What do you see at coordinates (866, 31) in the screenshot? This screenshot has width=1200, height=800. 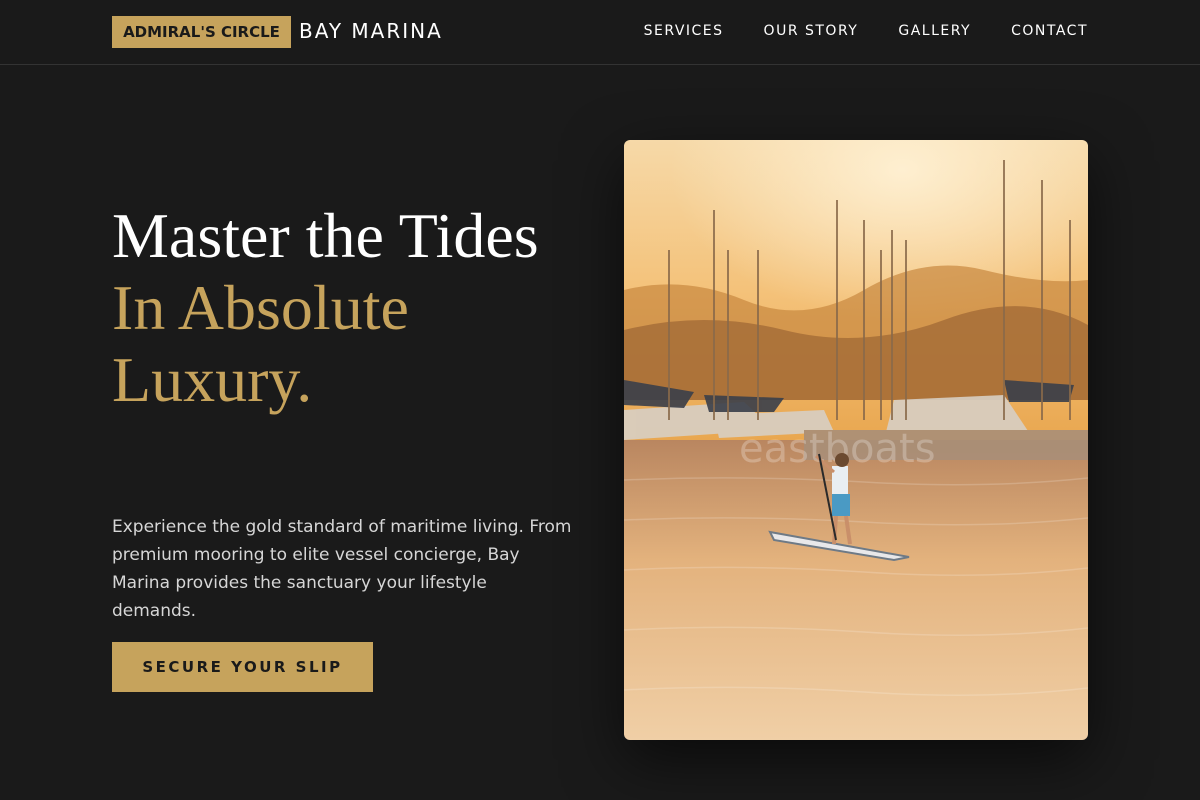 I see `nav-links: SERVICES OUR STORY GALLERY CONTACT` at bounding box center [866, 31].